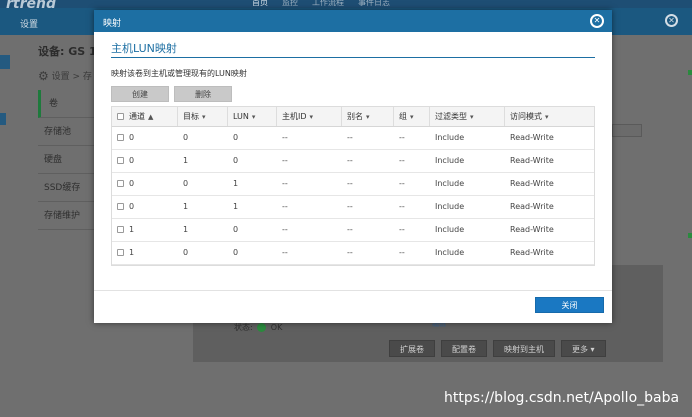 The height and width of the screenshot is (417, 692). What do you see at coordinates (140, 94) in the screenshot?
I see `create-button: 创建` at bounding box center [140, 94].